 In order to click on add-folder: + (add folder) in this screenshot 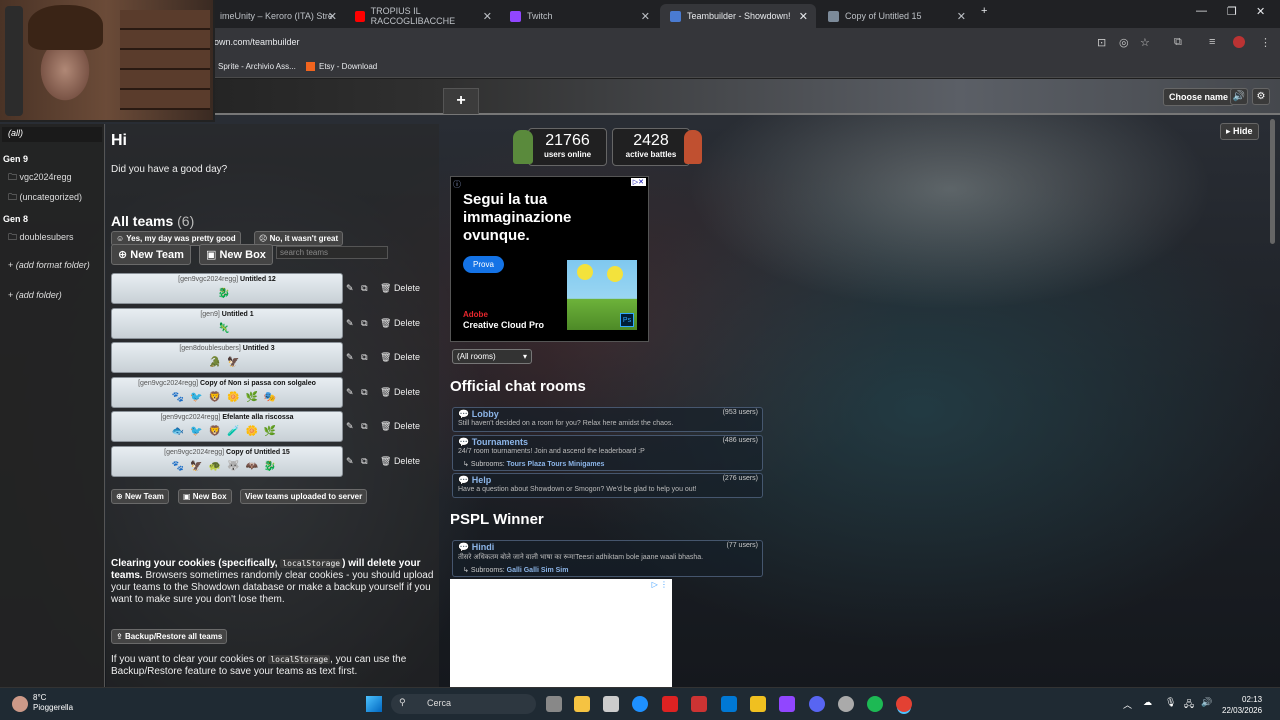, I will do `click(35, 295)`.